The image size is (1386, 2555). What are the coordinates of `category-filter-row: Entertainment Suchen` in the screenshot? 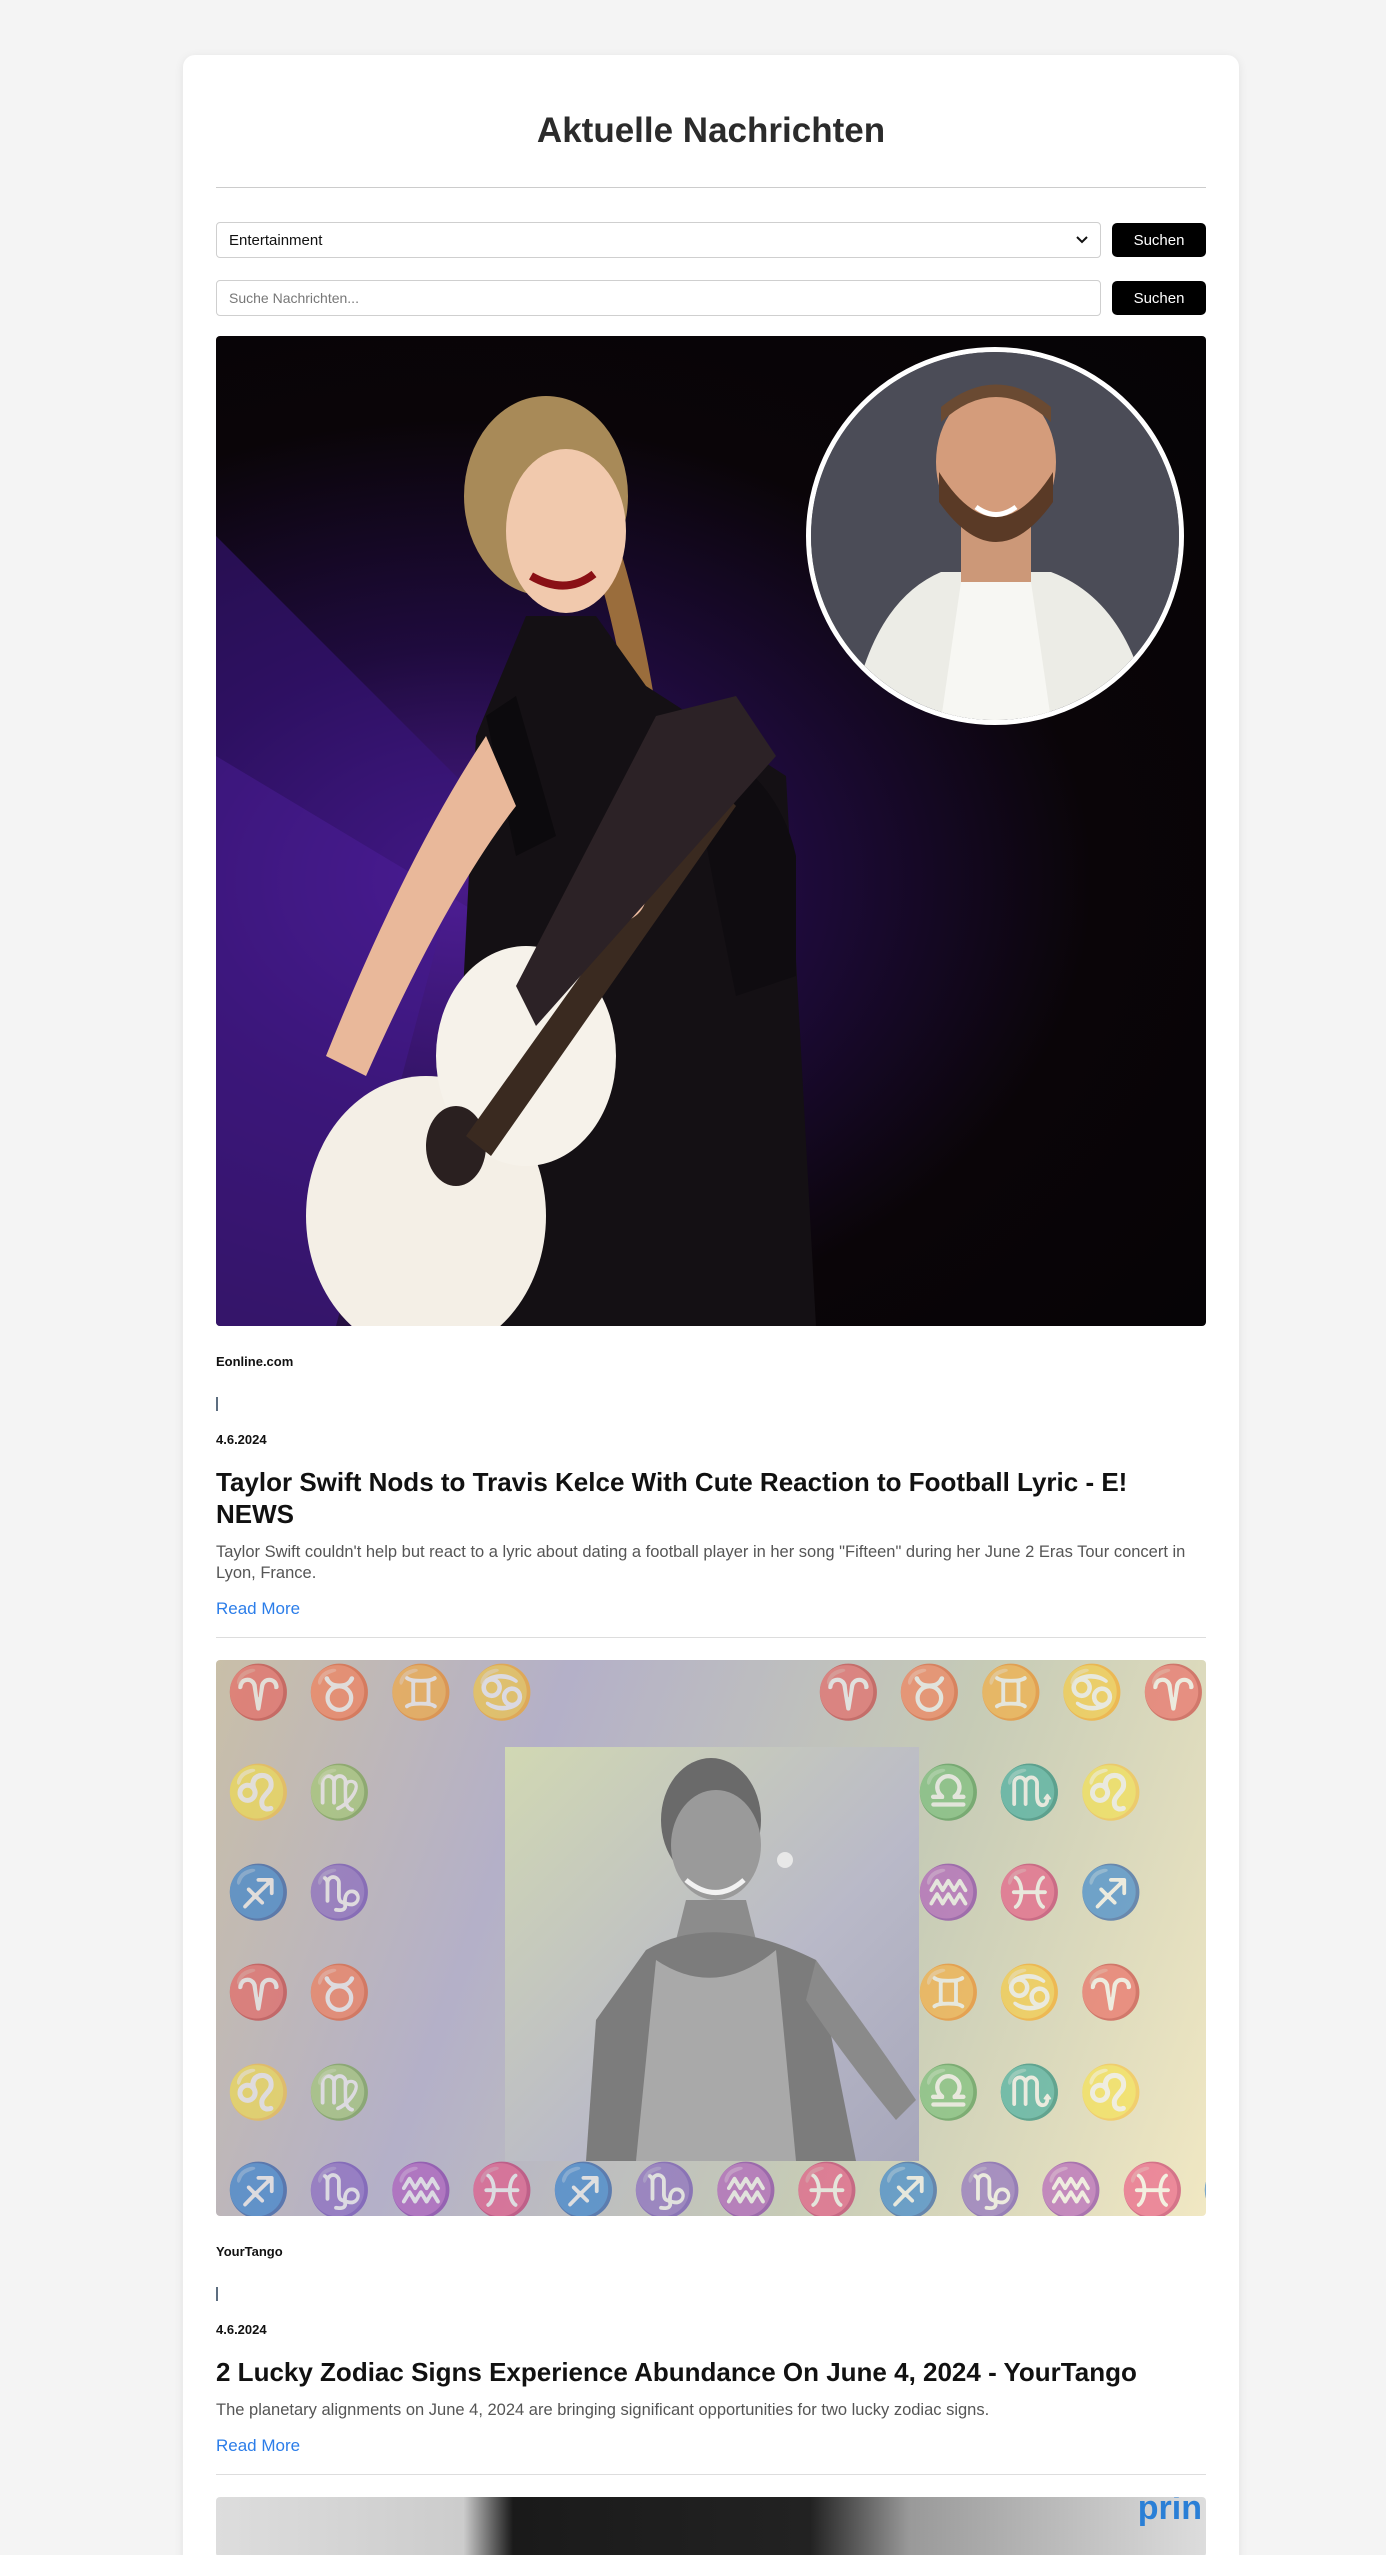 It's located at (711, 240).